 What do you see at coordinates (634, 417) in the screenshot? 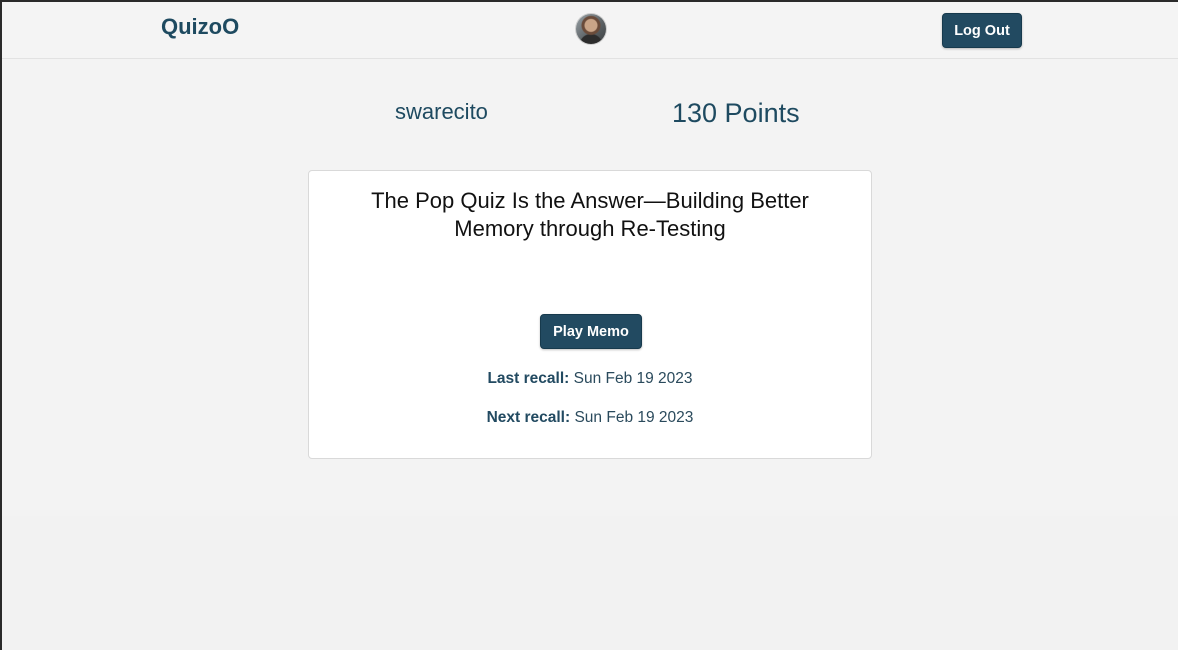
I see `next-recall-value: Sun Feb 19 2023` at bounding box center [634, 417].